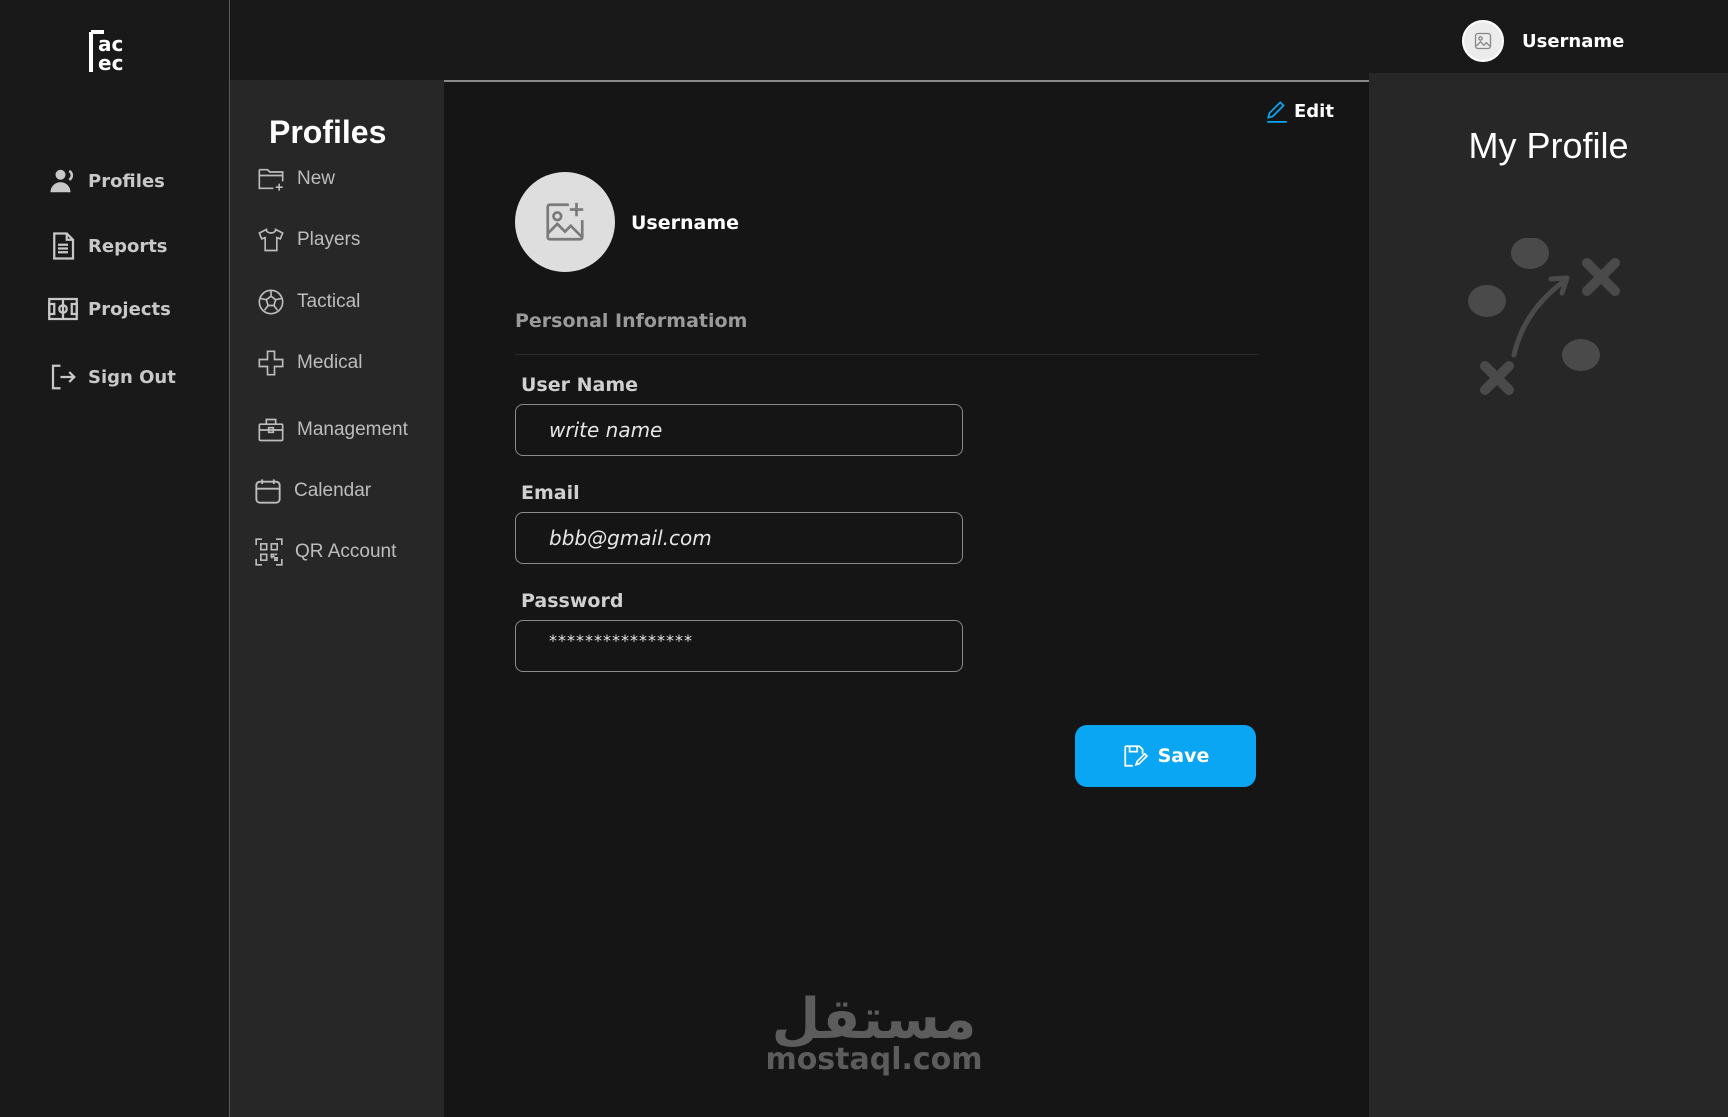 Image resolution: width=1728 pixels, height=1117 pixels. Describe the element at coordinates (62, 181) in the screenshot. I see `user-icon` at that location.